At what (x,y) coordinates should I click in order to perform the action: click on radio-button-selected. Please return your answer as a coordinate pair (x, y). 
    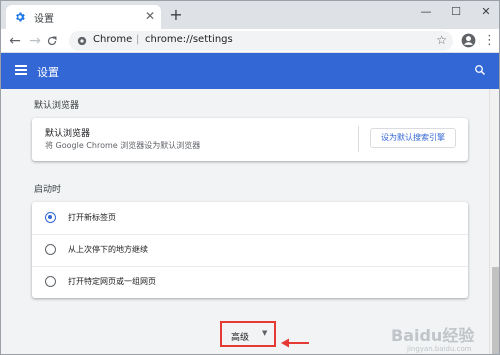
    Looking at the image, I should click on (50, 217).